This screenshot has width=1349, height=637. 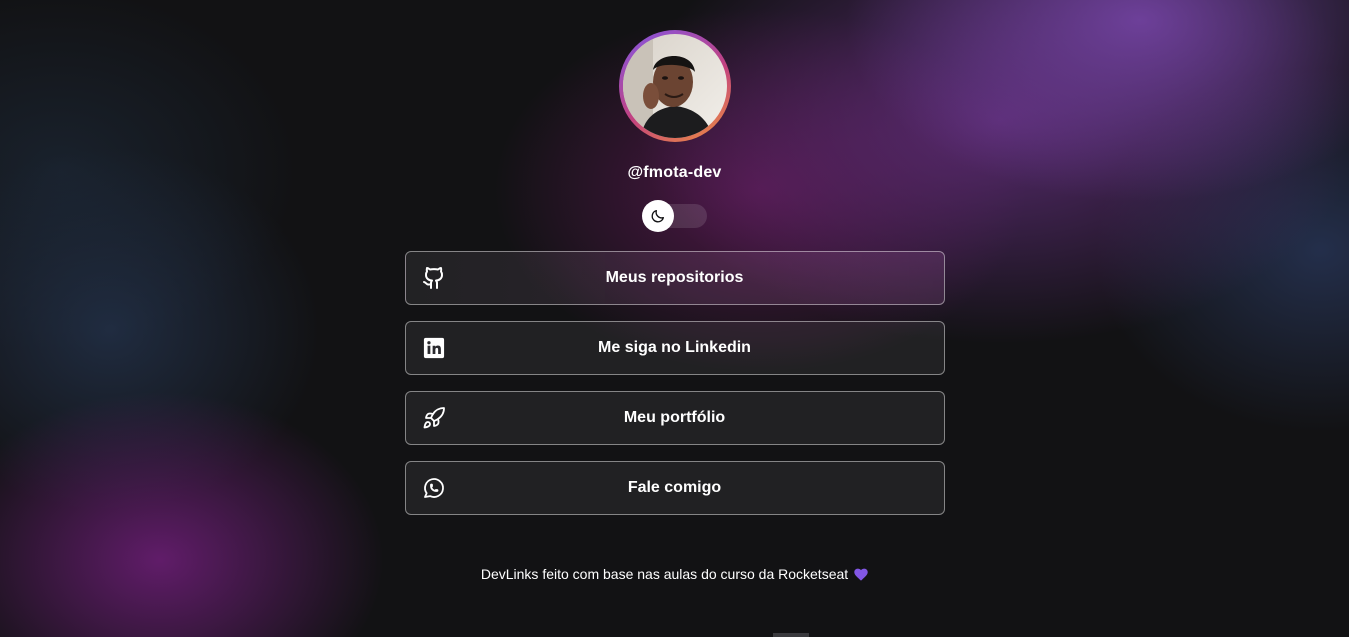 I want to click on username: @fmota-dev, so click(x=674, y=172).